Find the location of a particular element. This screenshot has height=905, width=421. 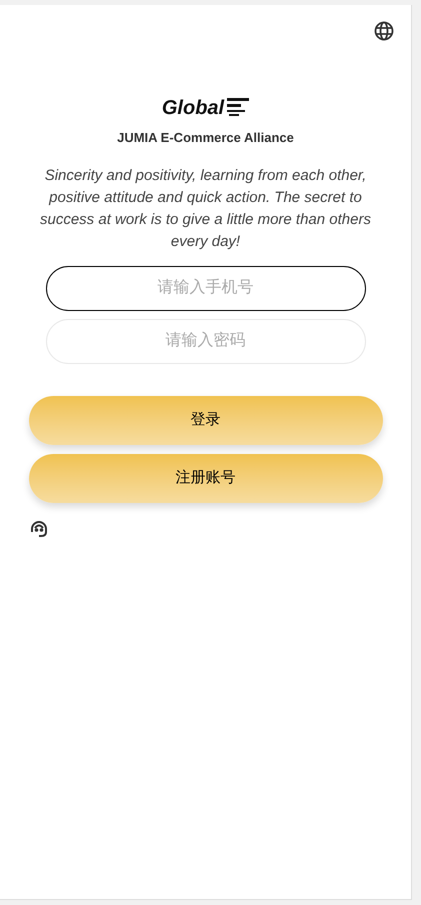

motto-text: Sincerity and positivity, learning from each other, positive attitude and quick action. The secret to success at work is to give a little more than others every day! is located at coordinates (205, 209).